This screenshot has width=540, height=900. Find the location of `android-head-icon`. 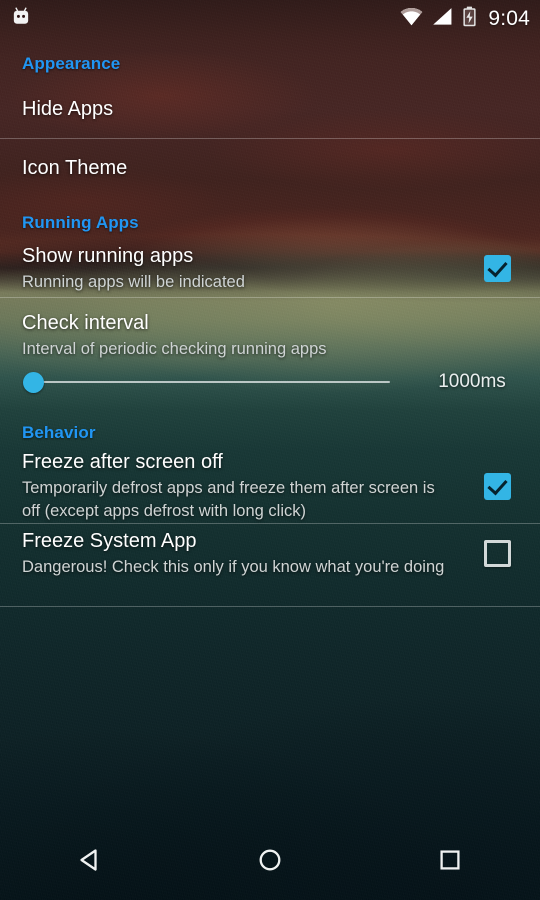

android-head-icon is located at coordinates (21, 19).